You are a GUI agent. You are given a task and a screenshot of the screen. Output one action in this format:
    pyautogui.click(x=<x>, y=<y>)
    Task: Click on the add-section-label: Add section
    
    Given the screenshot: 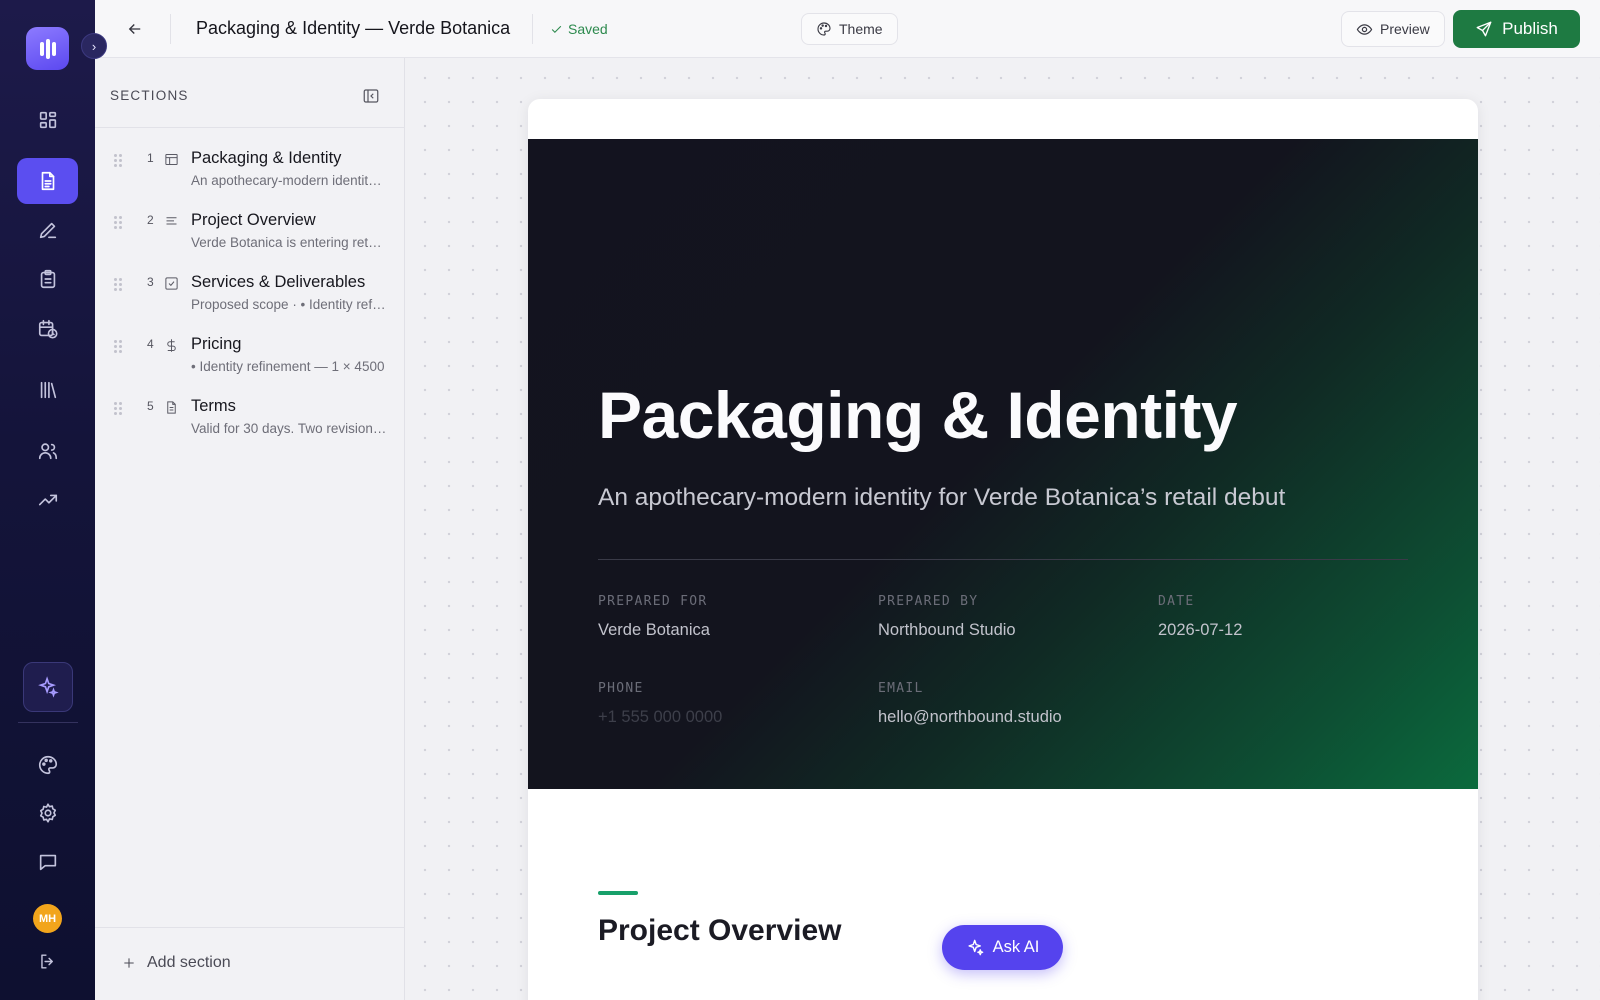 What is the action you would take?
    pyautogui.click(x=189, y=962)
    